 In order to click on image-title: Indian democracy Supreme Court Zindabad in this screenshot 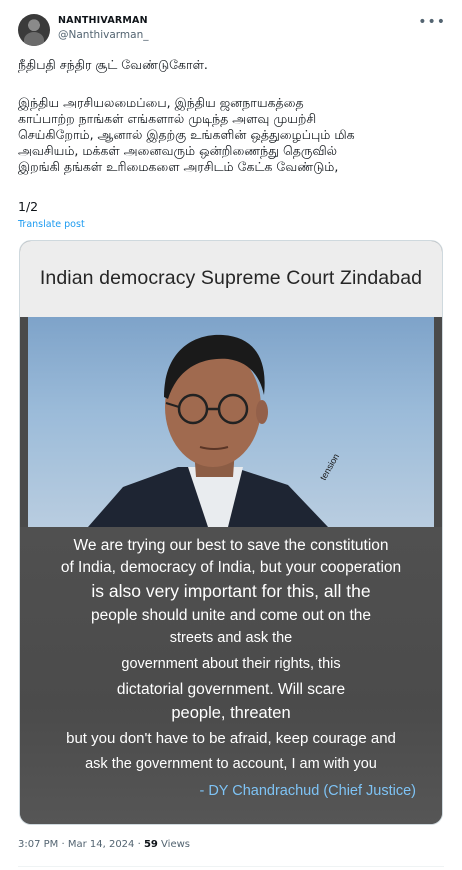, I will do `click(231, 278)`.